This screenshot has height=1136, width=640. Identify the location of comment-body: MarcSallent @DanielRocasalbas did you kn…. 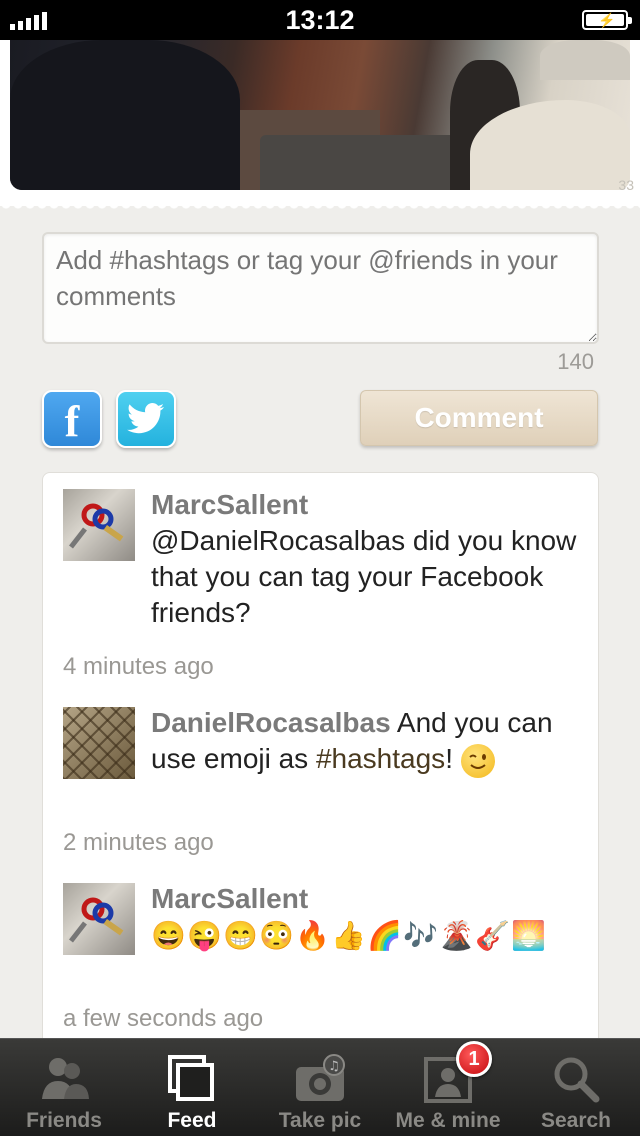
(366, 559).